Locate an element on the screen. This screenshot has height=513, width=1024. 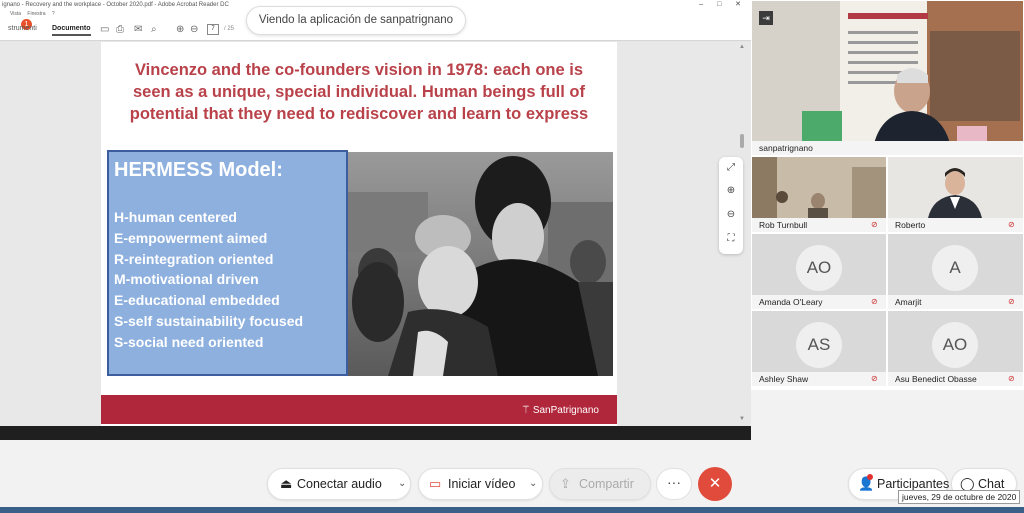
notification-dot is located at coordinates (870, 477).